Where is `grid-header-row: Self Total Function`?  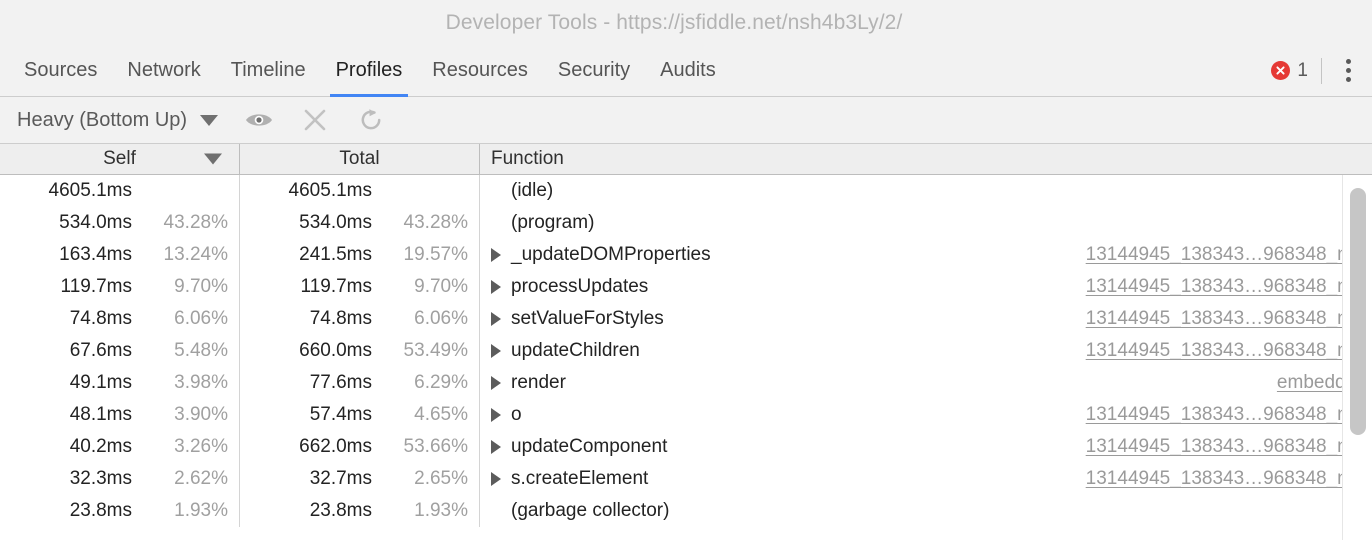 grid-header-row: Self Total Function is located at coordinates (686, 159).